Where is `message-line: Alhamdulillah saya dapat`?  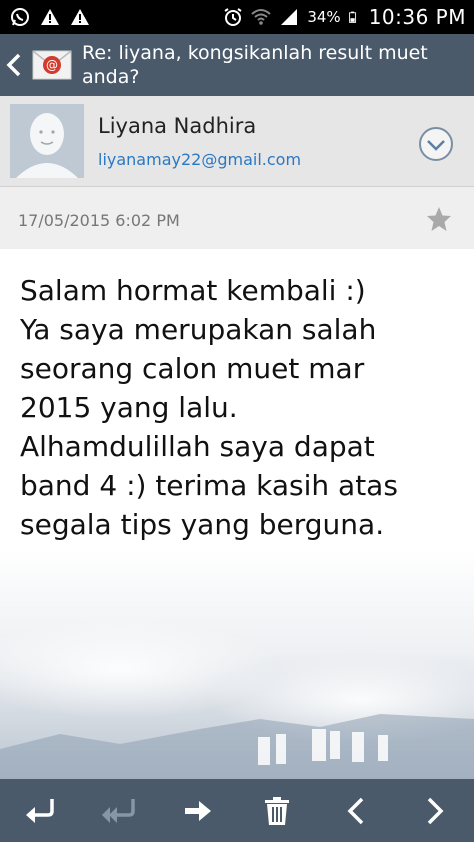 message-line: Alhamdulillah saya dapat is located at coordinates (197, 446).